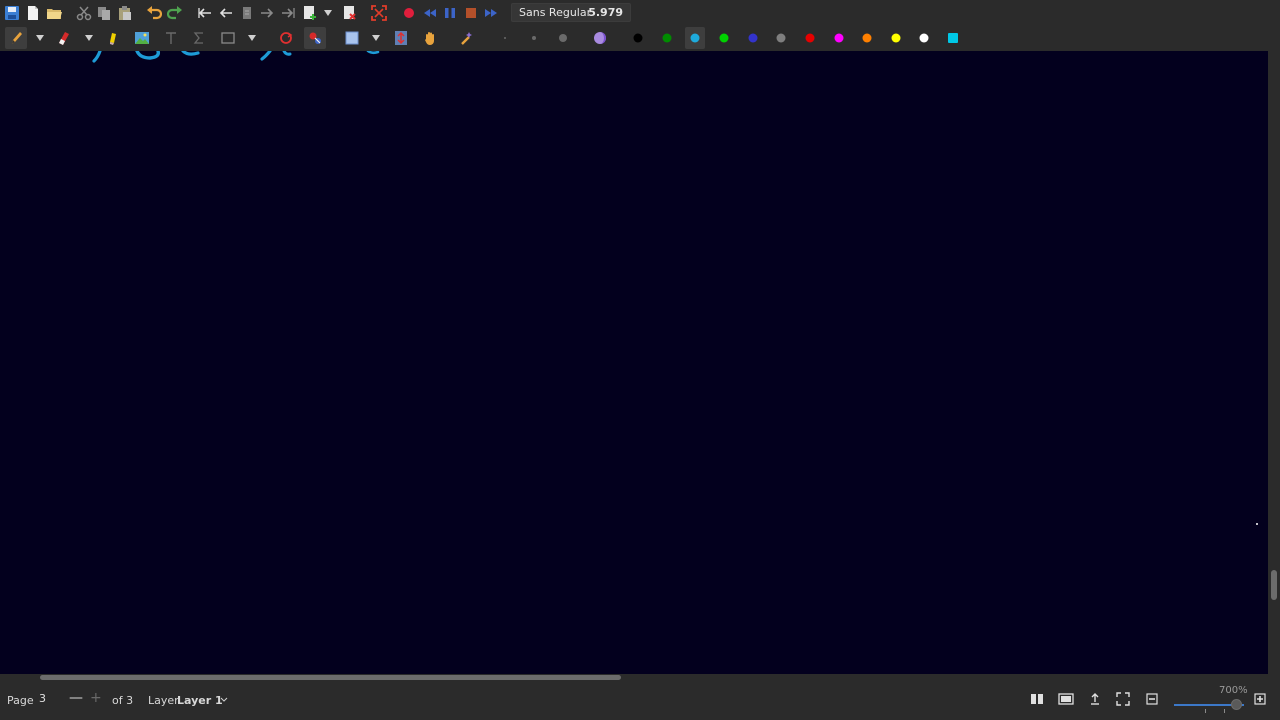  Describe the element at coordinates (1037, 699) in the screenshot. I see `paired-pages-icon` at that location.